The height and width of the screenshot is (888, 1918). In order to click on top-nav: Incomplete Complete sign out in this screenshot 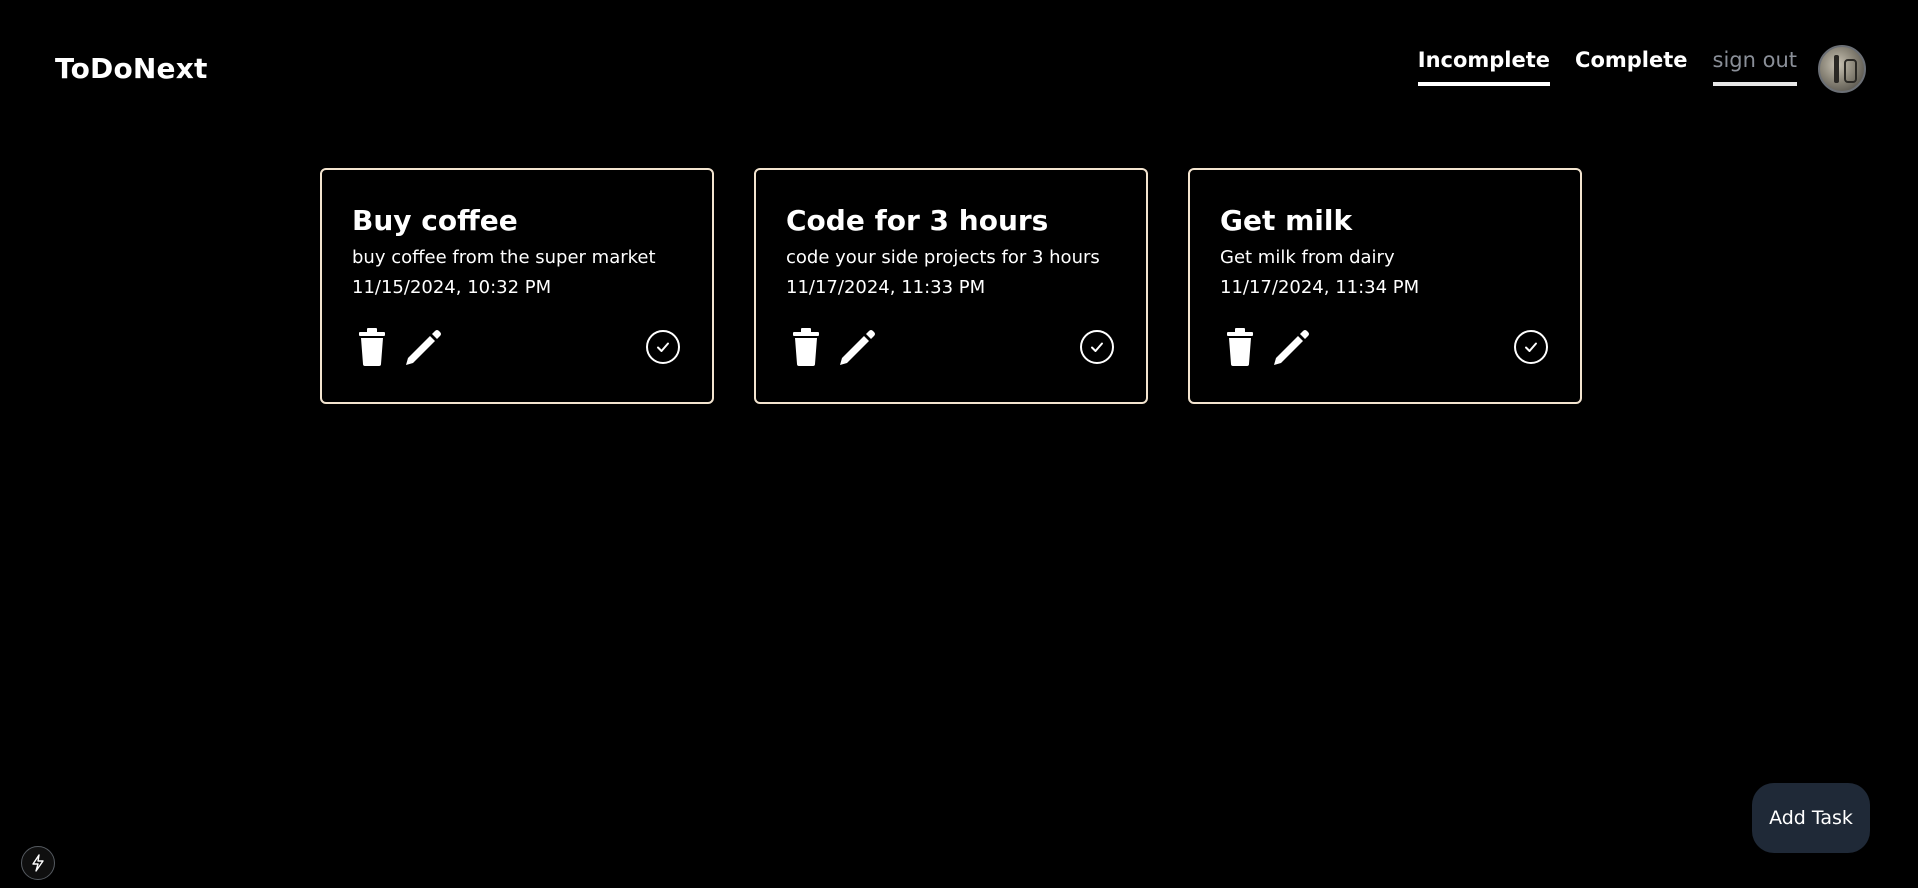, I will do `click(1607, 67)`.